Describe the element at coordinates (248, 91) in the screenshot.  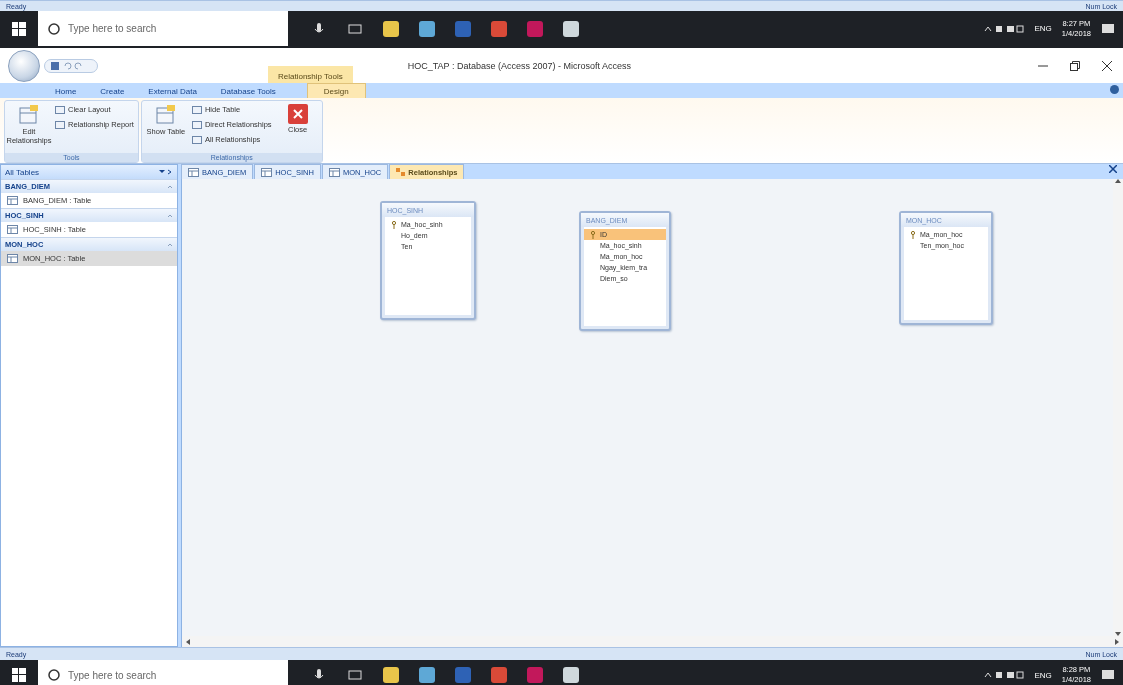
I see `ribbon-tab: Database Tools` at that location.